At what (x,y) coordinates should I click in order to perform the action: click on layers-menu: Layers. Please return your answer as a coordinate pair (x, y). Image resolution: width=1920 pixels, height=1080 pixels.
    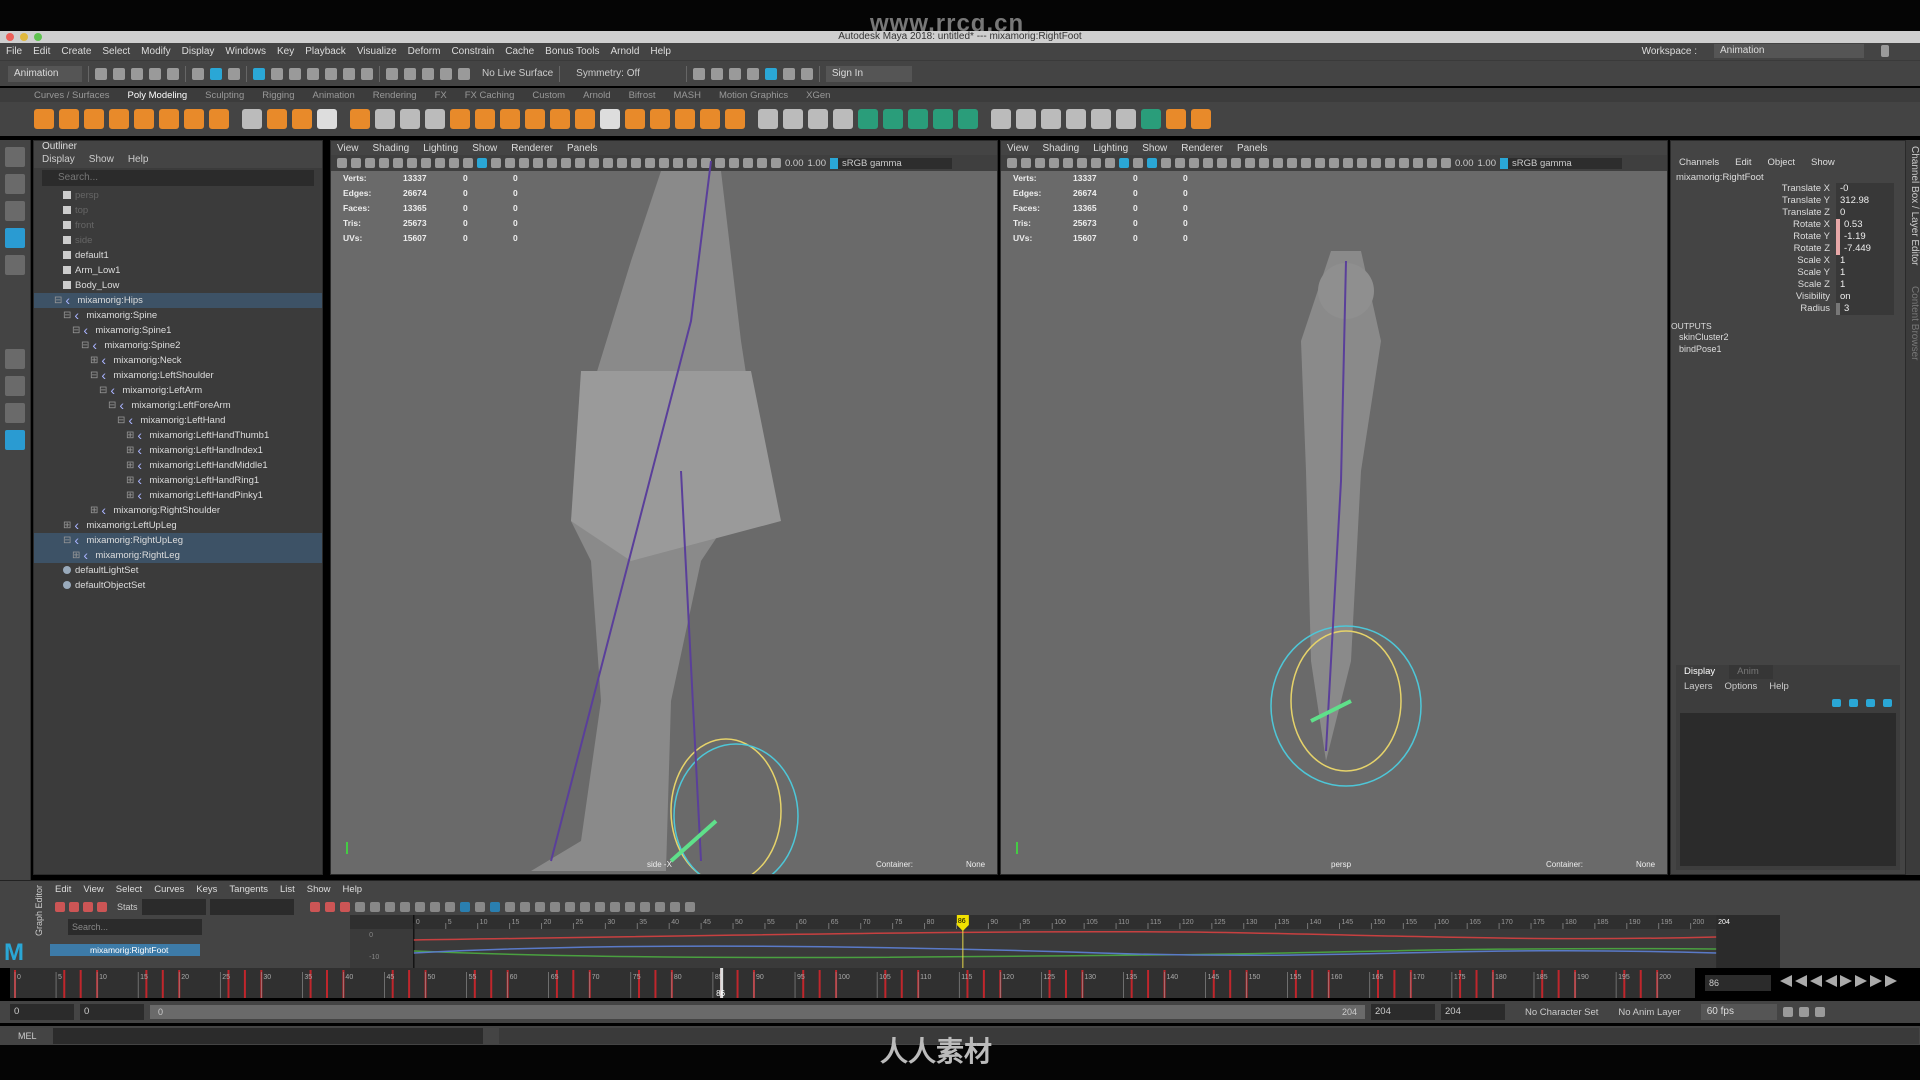
    Looking at the image, I should click on (1698, 686).